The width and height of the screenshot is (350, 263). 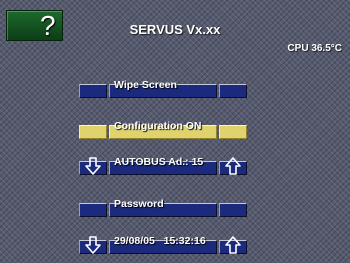 I want to click on autobus-address-label: AUTOBUS Ad.: 15, so click(x=159, y=162).